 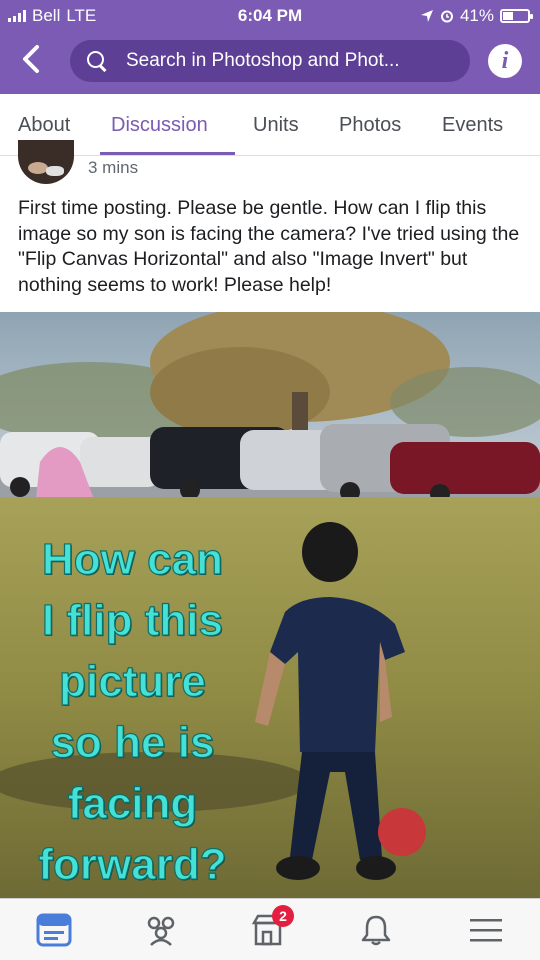 I want to click on groups-icon, so click(x=161, y=931).